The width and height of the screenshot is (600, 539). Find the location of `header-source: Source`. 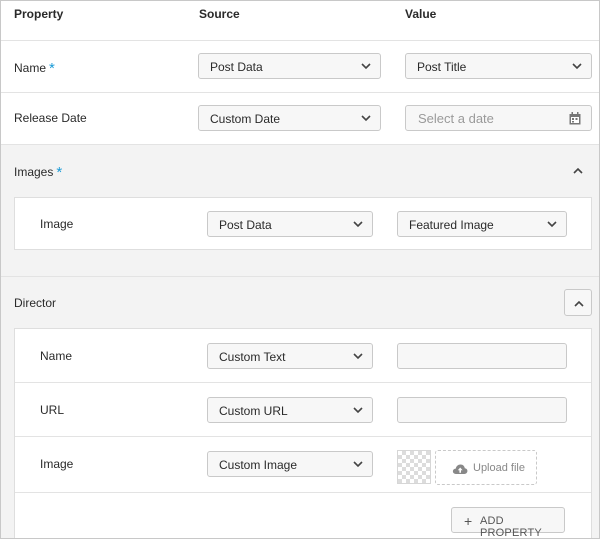

header-source: Source is located at coordinates (219, 14).